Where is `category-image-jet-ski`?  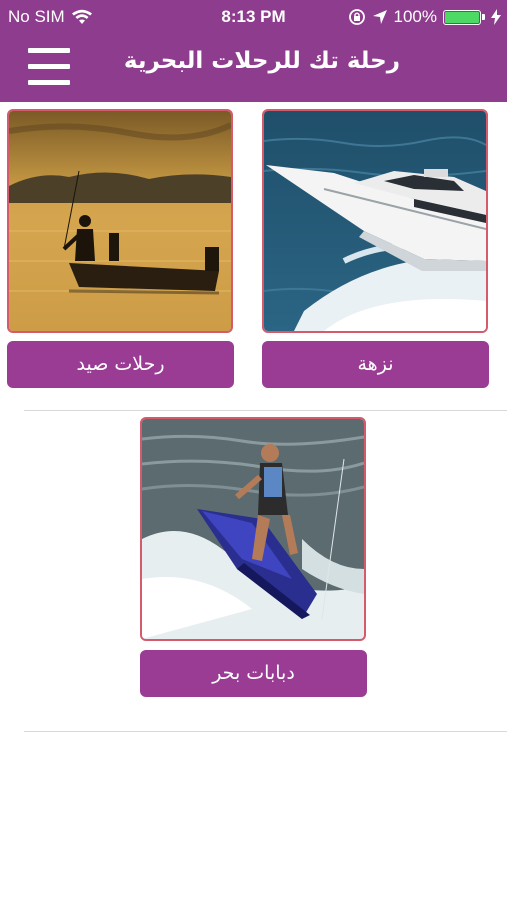
category-image-jet-ski is located at coordinates (253, 529).